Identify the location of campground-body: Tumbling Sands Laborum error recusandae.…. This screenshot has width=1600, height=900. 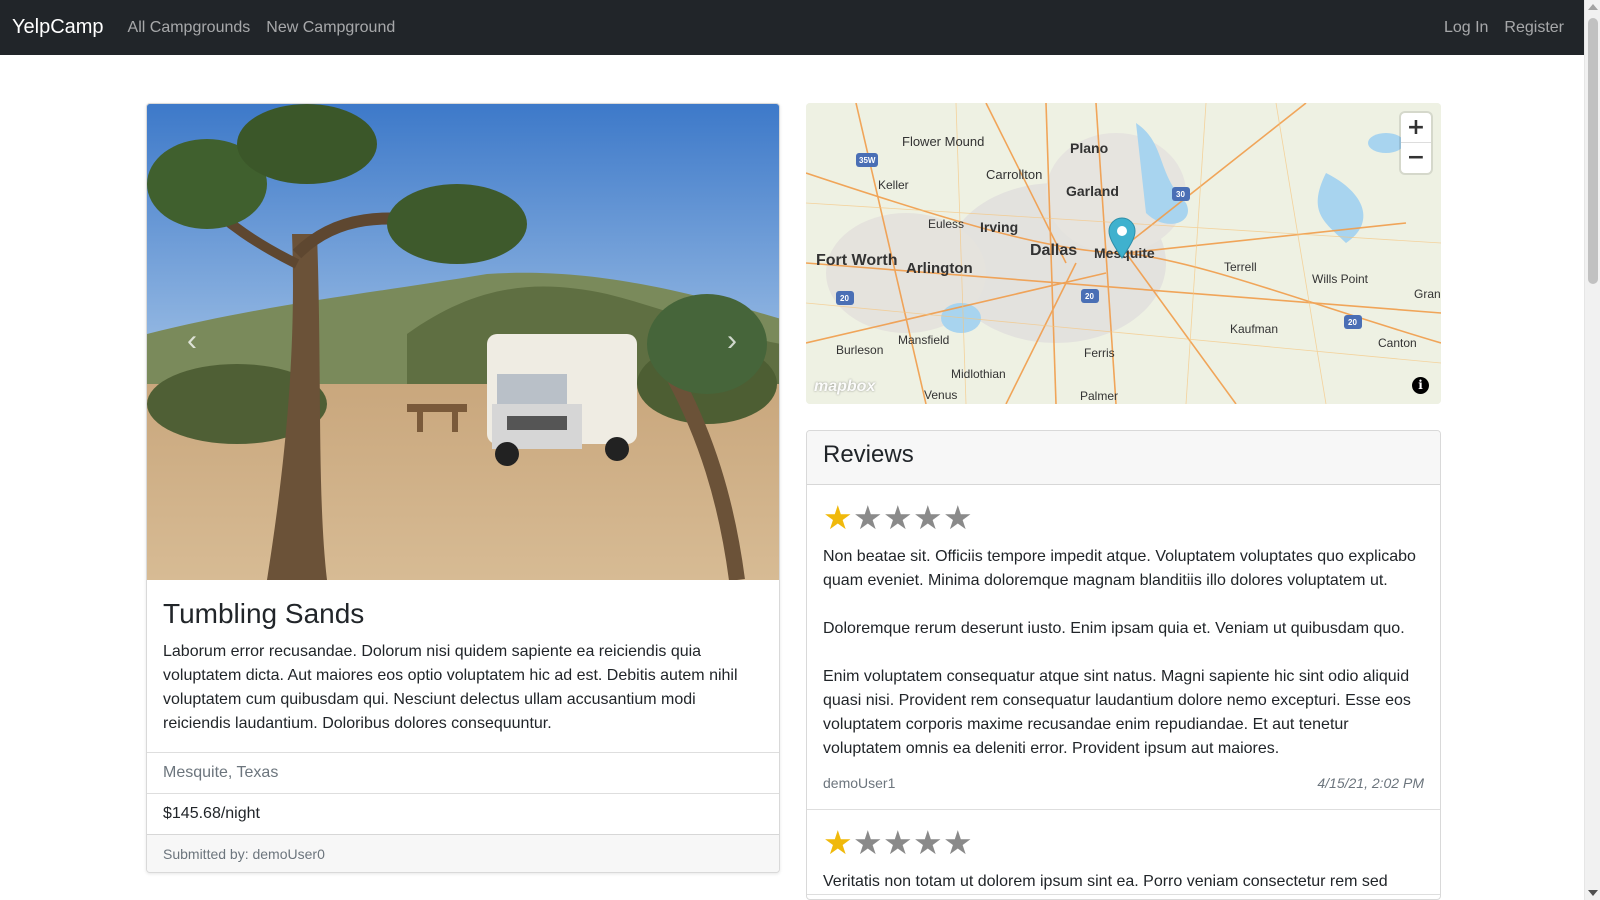
(463, 666).